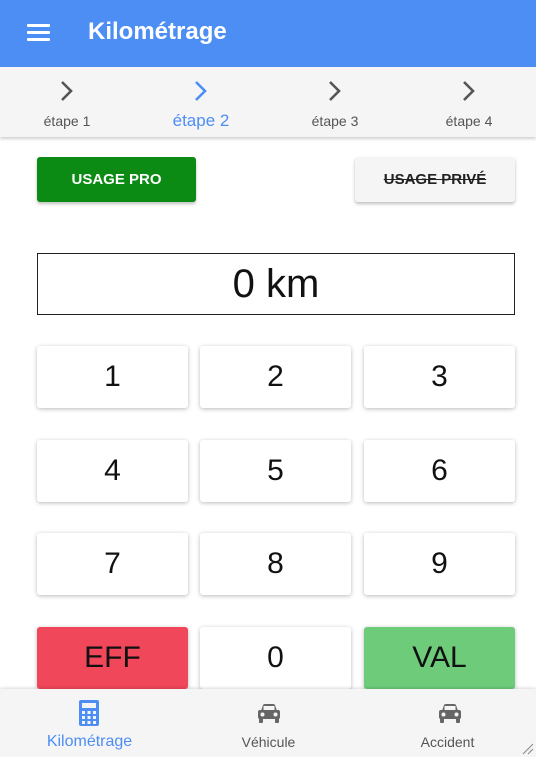  I want to click on nav-label: Véhicule, so click(268, 742).